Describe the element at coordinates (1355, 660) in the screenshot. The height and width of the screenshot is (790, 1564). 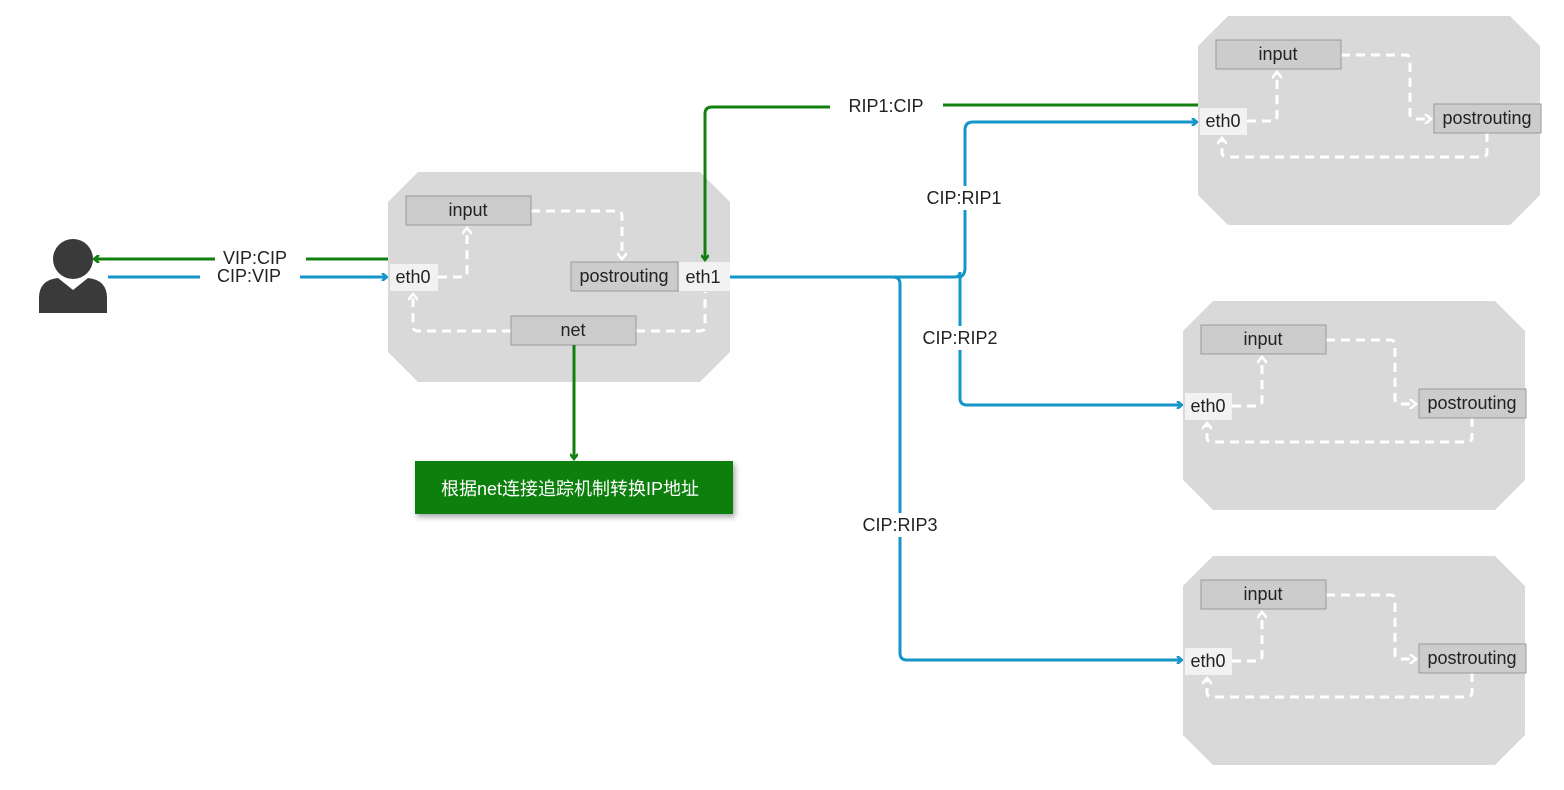
I see `real-server-3: input postrouting eth0` at that location.